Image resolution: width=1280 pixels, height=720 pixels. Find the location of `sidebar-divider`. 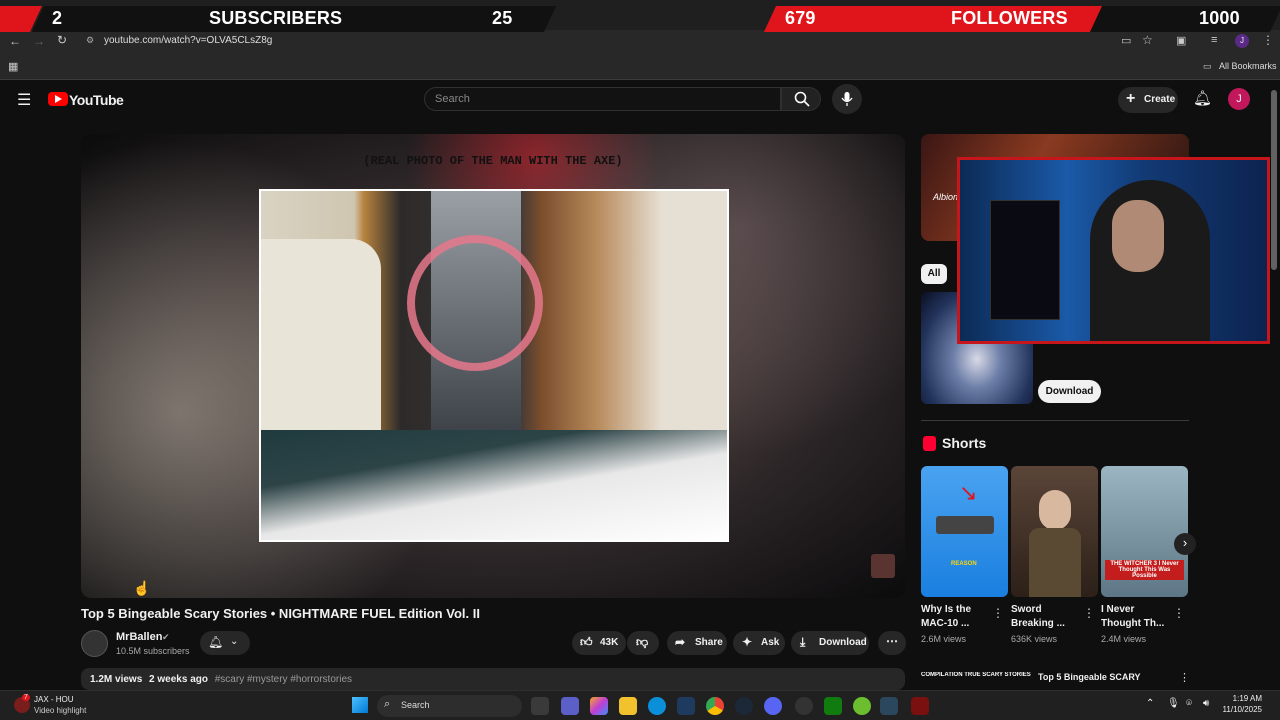

sidebar-divider is located at coordinates (1055, 420).